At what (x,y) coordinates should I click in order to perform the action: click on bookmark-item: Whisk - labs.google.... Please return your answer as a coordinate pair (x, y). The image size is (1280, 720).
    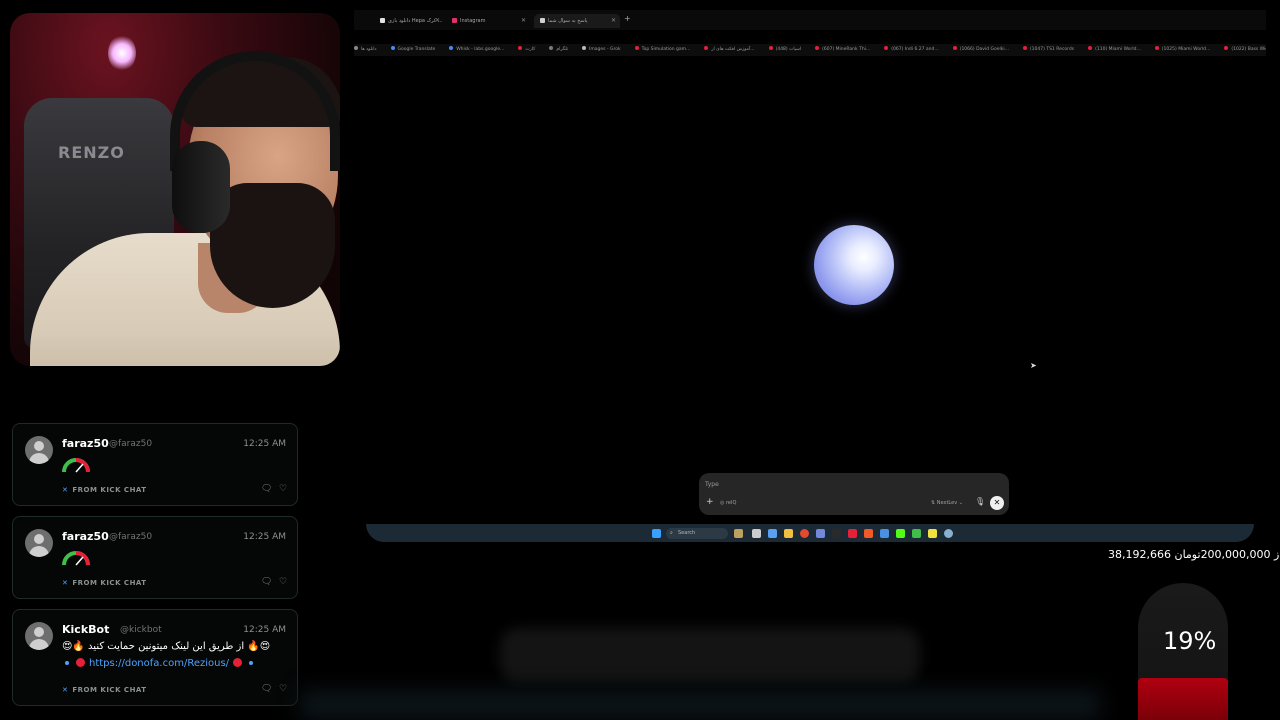
    Looking at the image, I should click on (476, 50).